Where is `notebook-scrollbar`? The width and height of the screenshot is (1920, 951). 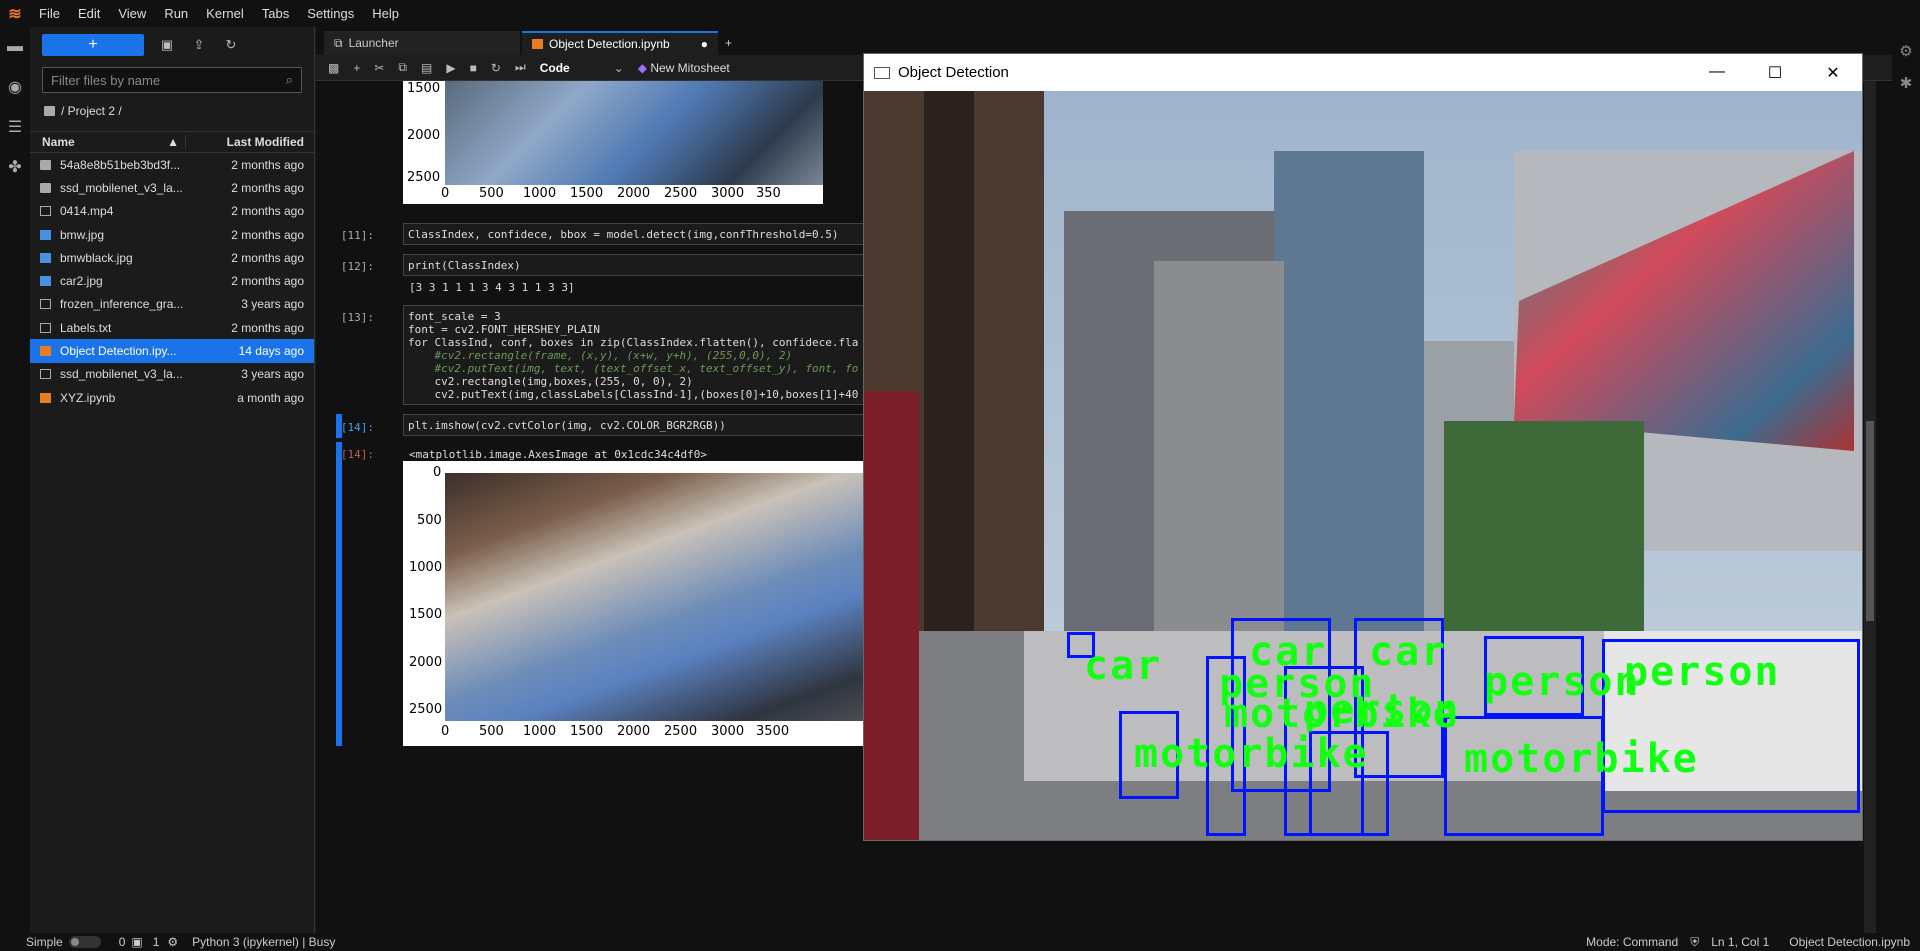 notebook-scrollbar is located at coordinates (1870, 507).